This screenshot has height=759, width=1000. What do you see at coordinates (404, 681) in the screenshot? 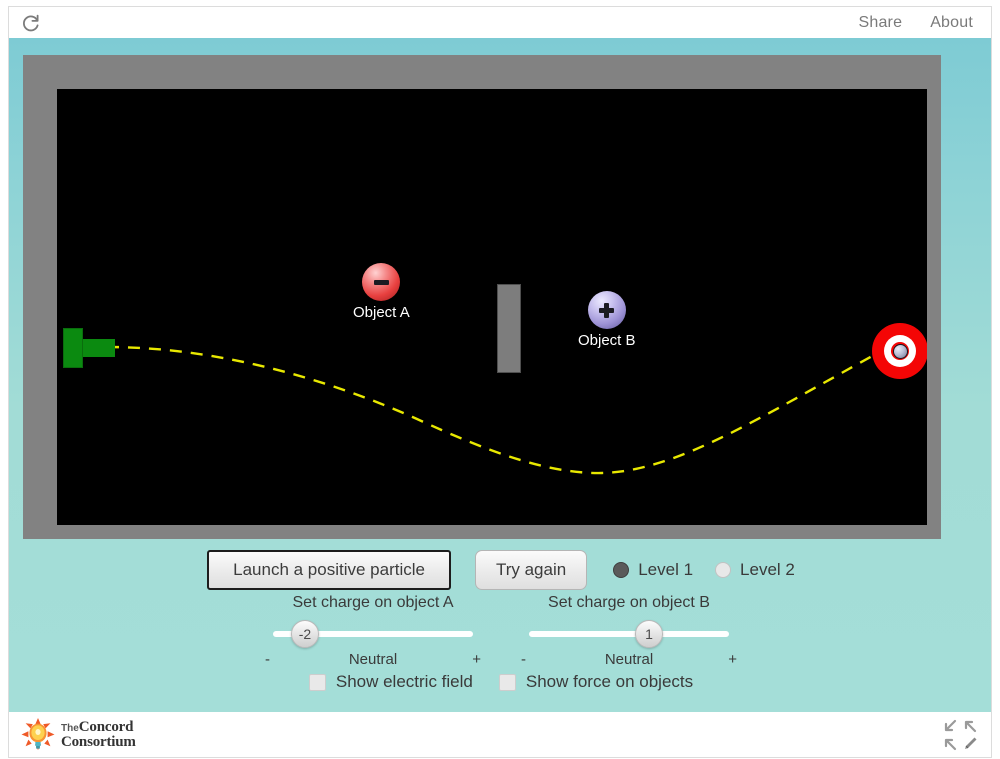
I see `checkbox-show-electric-field-label: Show electric field` at bounding box center [404, 681].